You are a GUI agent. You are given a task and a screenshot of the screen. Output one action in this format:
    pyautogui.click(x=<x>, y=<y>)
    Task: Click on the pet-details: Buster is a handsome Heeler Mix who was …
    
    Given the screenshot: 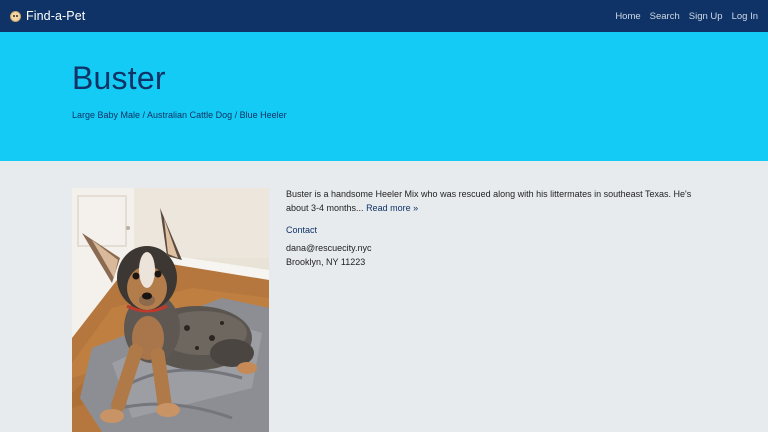 What is the action you would take?
    pyautogui.click(x=496, y=228)
    